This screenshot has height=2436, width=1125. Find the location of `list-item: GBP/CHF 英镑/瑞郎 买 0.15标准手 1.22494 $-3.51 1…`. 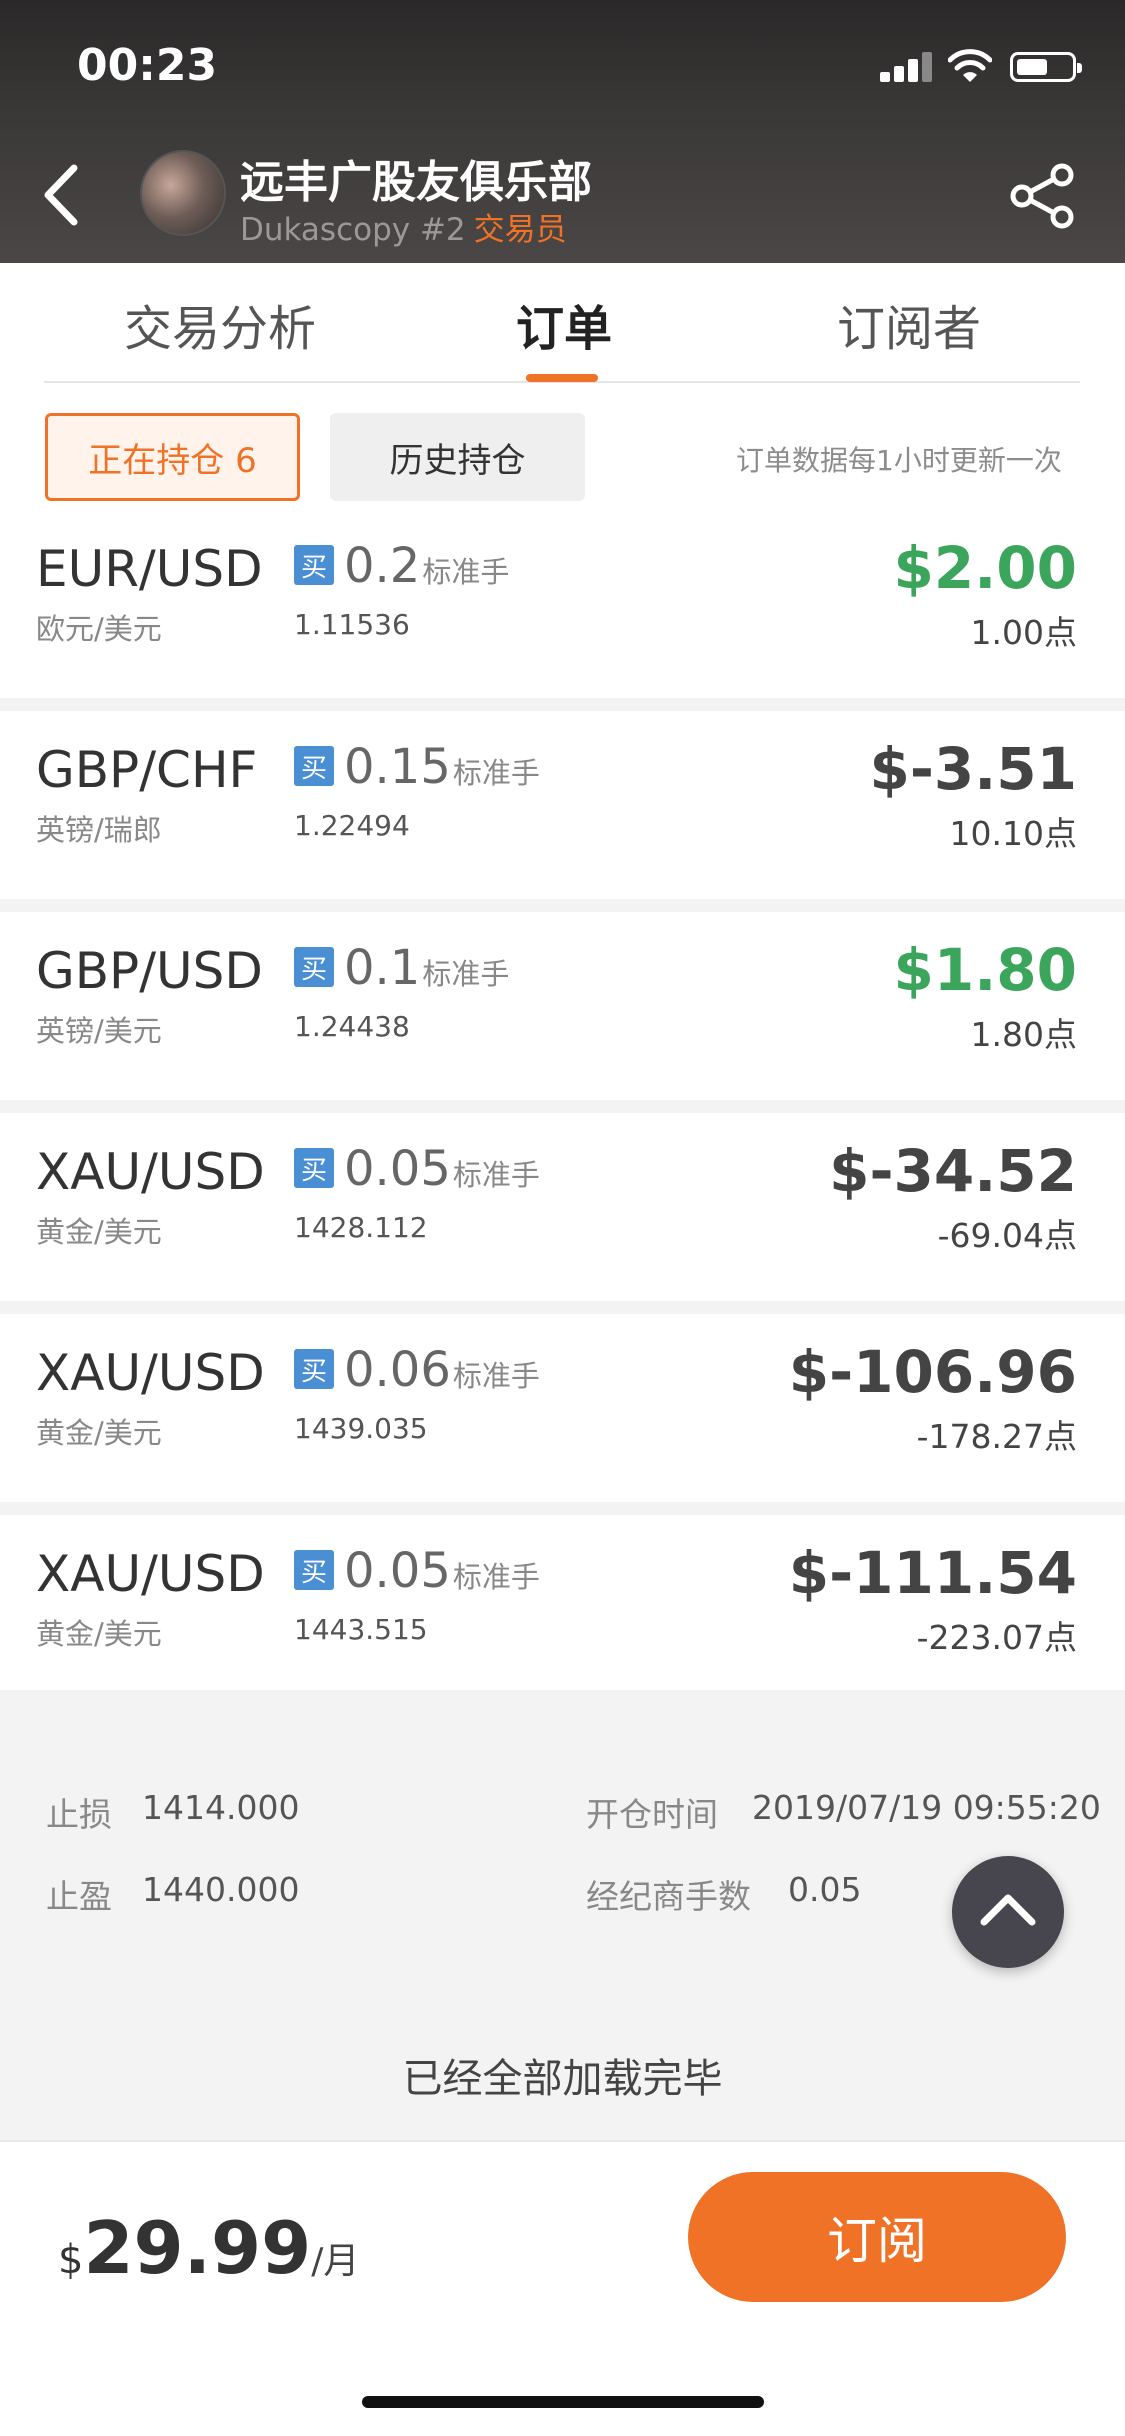

list-item: GBP/CHF 英镑/瑞郎 买 0.15标准手 1.22494 $-3.51 1… is located at coordinates (562, 805).